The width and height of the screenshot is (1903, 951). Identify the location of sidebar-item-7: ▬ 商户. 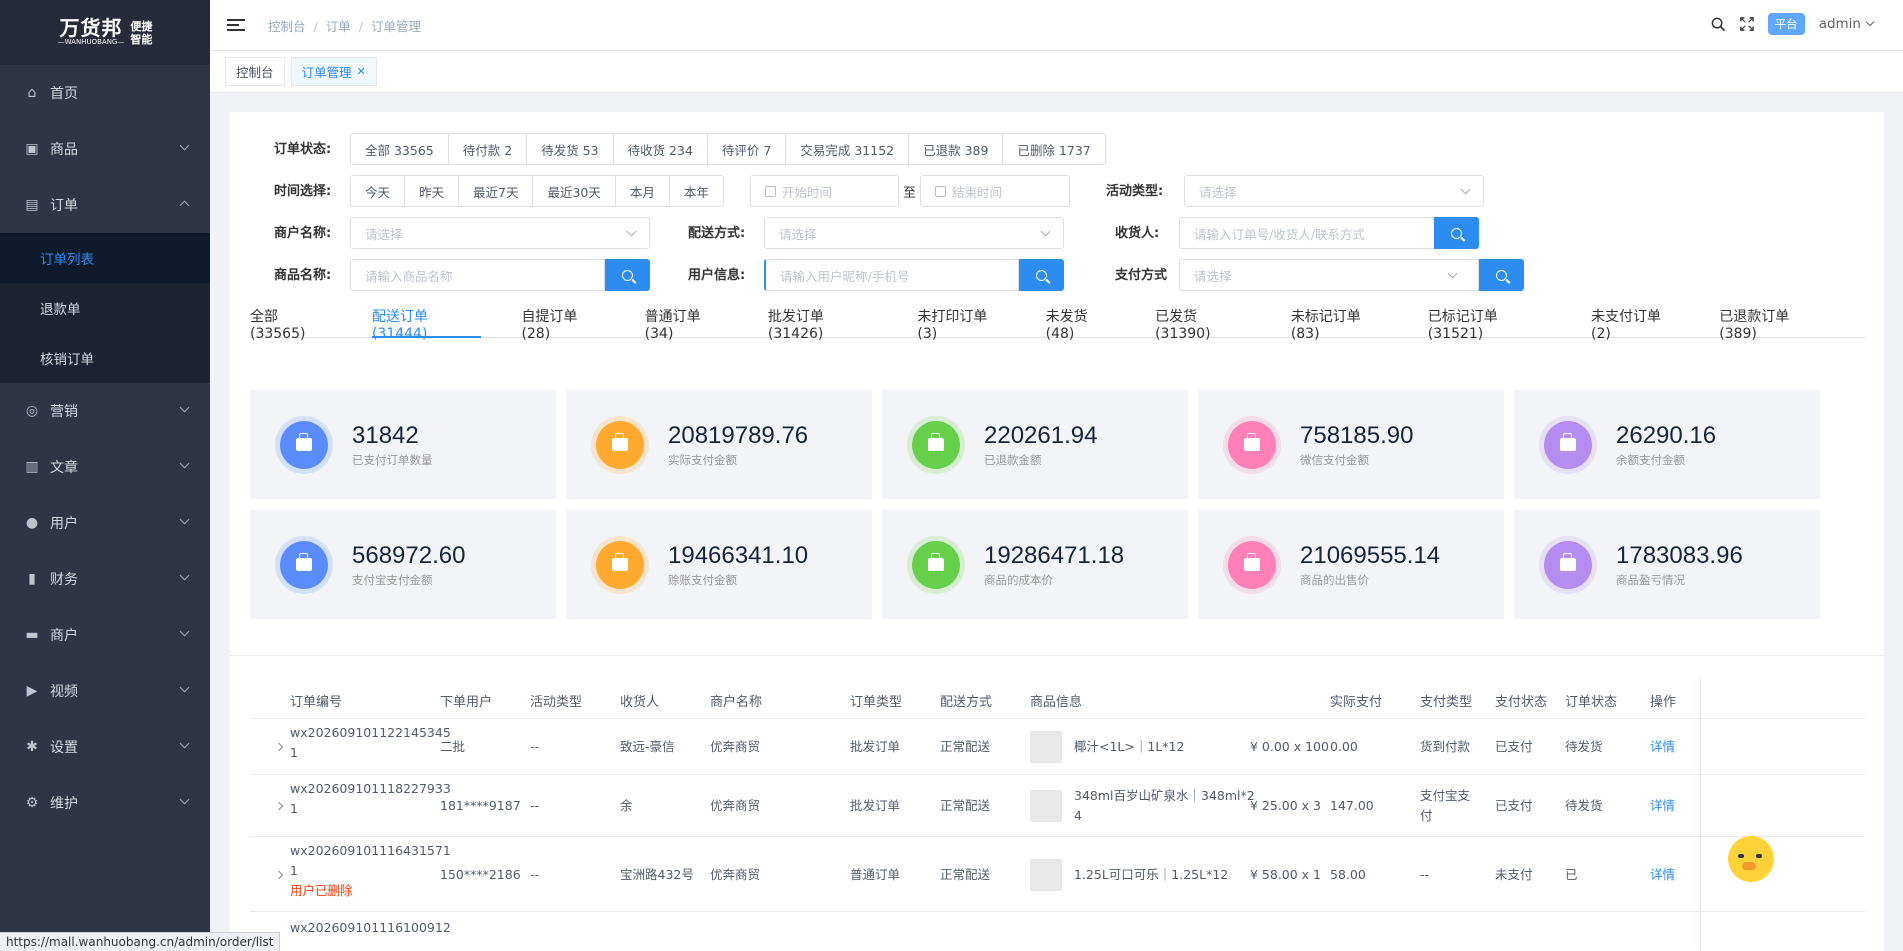
(105, 635).